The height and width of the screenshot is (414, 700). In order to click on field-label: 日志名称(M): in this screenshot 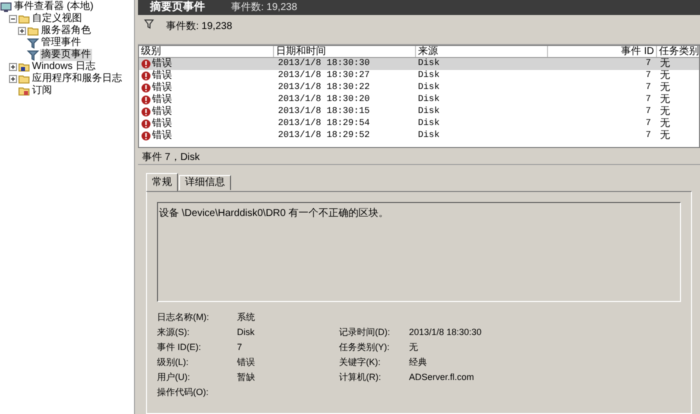, I will do `click(183, 317)`.